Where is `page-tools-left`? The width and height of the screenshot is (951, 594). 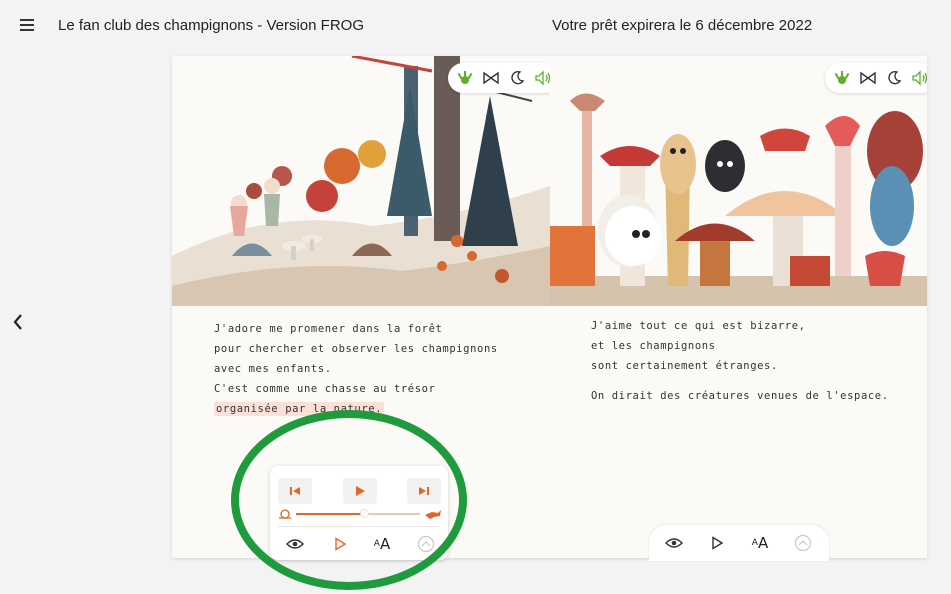 page-tools-left is located at coordinates (504, 78).